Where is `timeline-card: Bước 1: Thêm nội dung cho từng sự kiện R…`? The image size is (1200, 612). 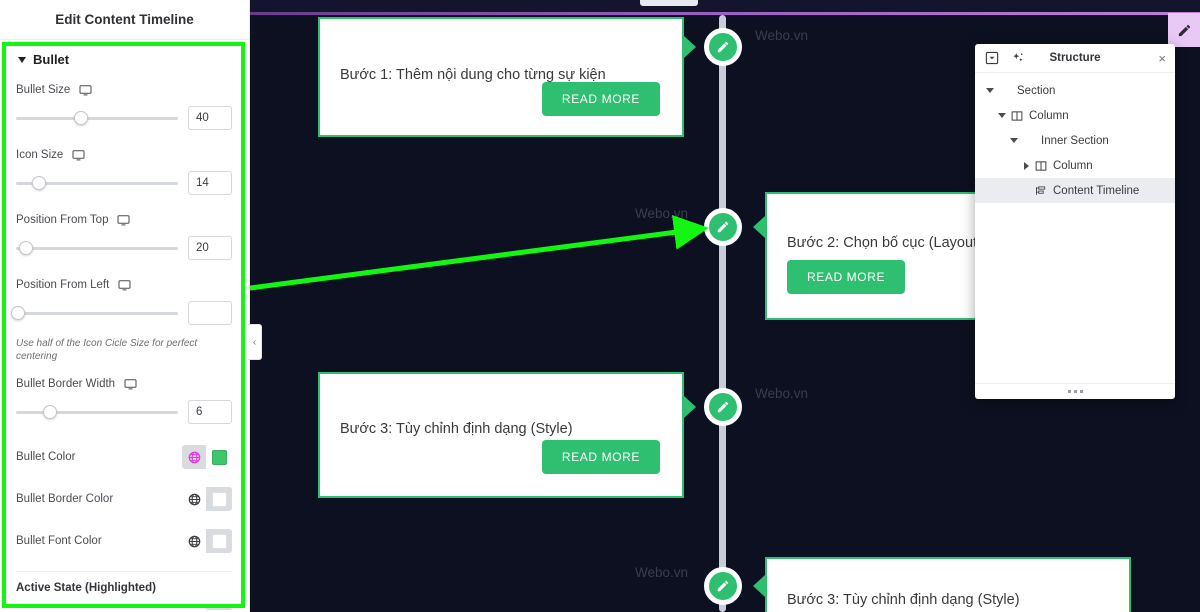
timeline-card: Bước 1: Thêm nội dung cho từng sự kiện R… is located at coordinates (501, 77).